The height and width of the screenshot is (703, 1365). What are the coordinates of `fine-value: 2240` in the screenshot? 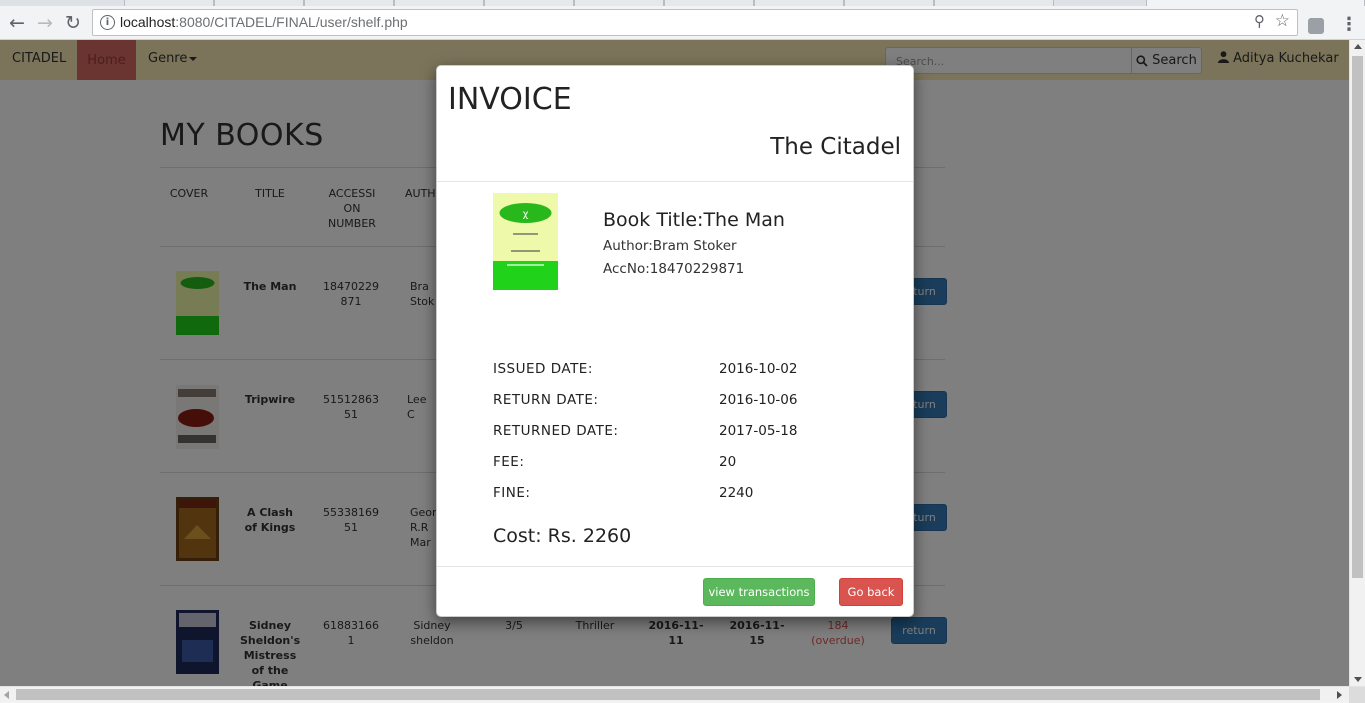 It's located at (736, 493).